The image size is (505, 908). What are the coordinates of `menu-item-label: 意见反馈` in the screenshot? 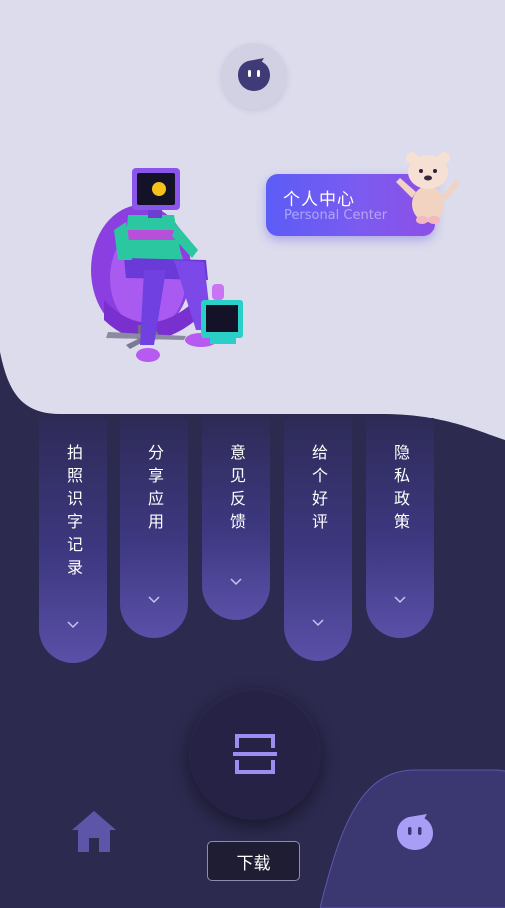 It's located at (236, 490).